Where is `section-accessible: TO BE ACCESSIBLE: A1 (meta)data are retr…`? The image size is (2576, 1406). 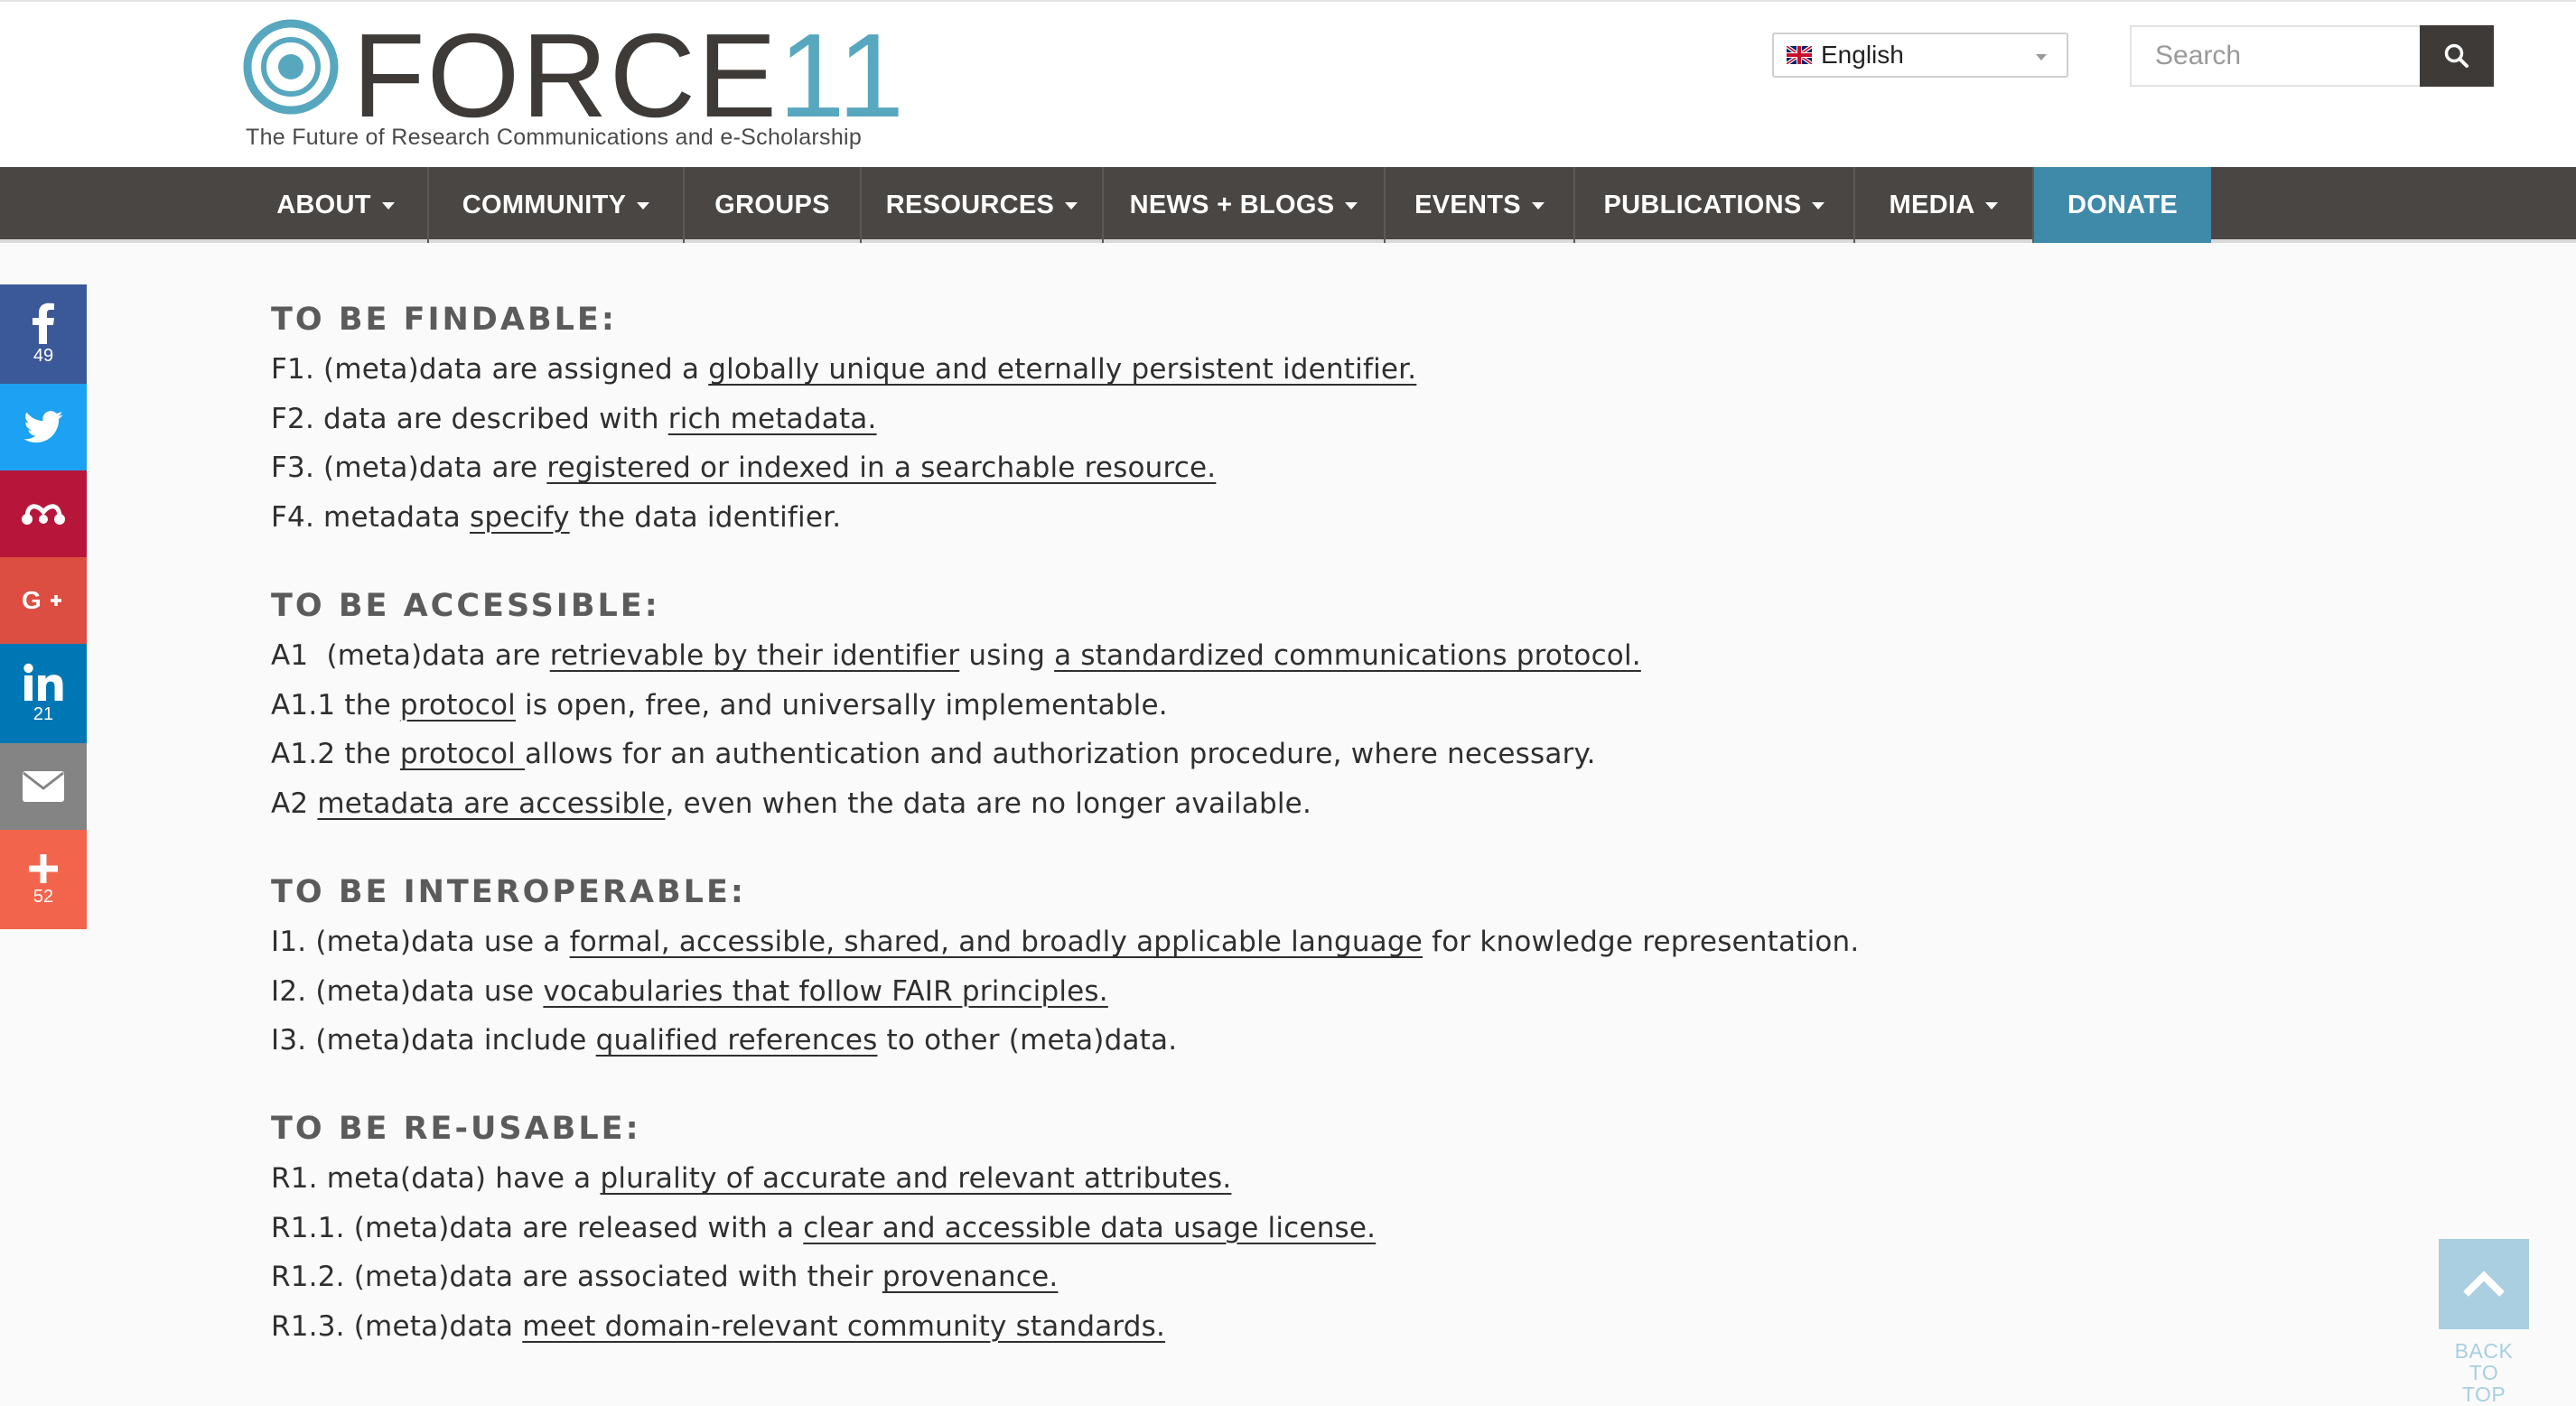
section-accessible: TO BE ACCESSIBLE: A1 (meta)data are retr… is located at coordinates (1309, 704).